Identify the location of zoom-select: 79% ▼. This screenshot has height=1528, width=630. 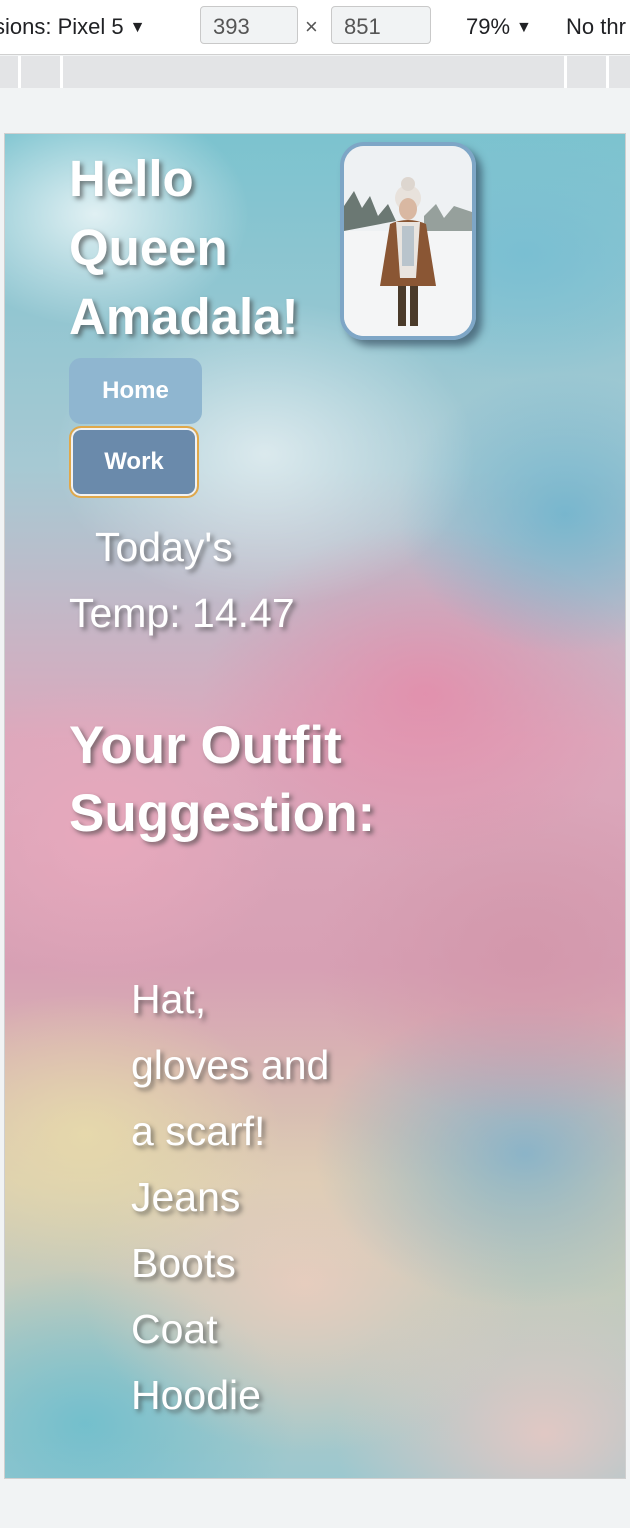
(499, 27).